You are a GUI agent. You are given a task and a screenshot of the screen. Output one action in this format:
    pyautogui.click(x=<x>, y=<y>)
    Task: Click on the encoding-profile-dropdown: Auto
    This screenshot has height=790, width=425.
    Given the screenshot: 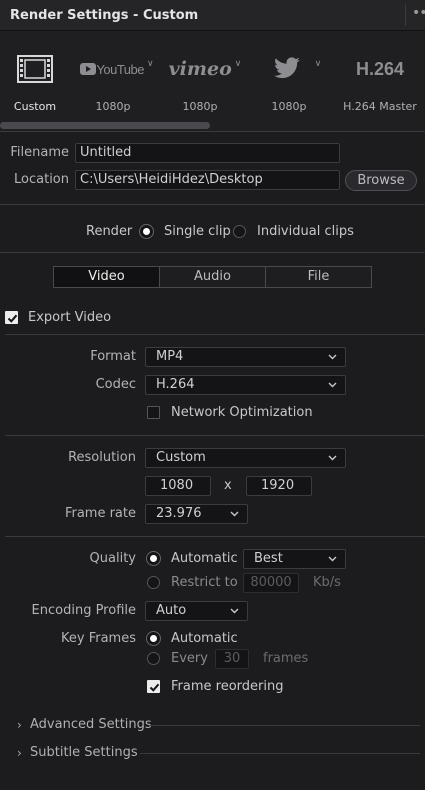 What is the action you would take?
    pyautogui.click(x=196, y=611)
    